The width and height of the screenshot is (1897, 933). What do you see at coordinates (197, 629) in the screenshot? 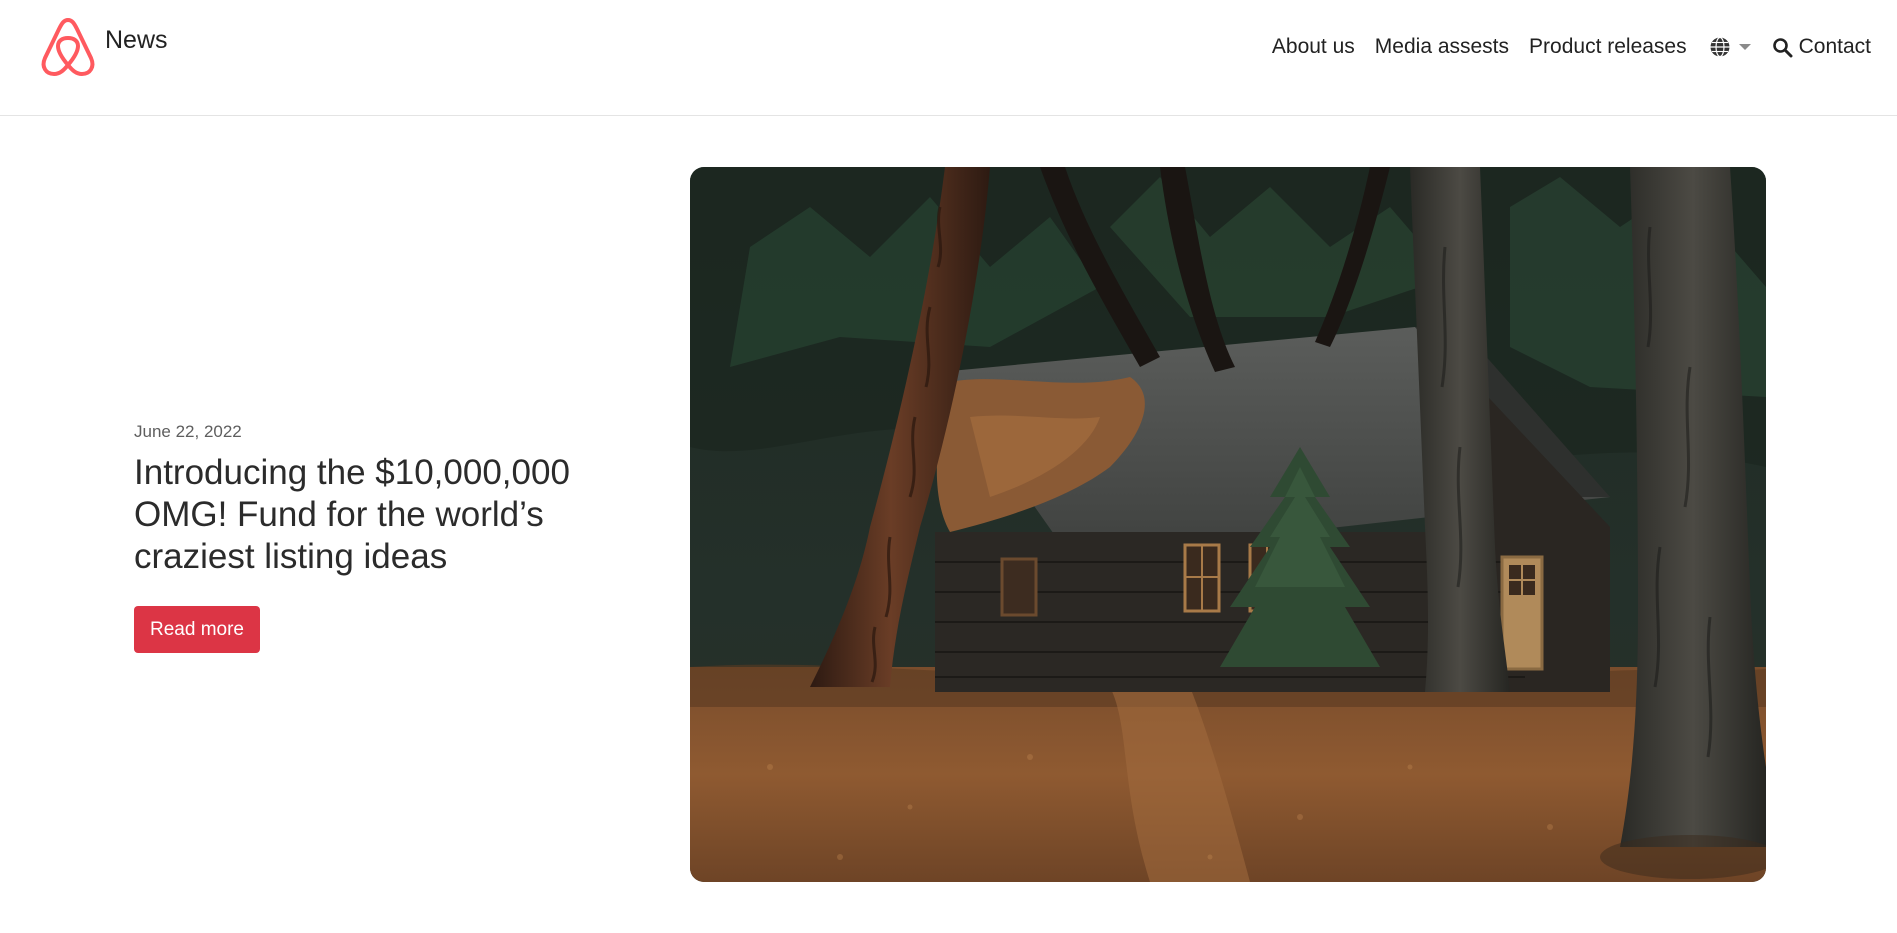
I see `read-more-button: Read more` at bounding box center [197, 629].